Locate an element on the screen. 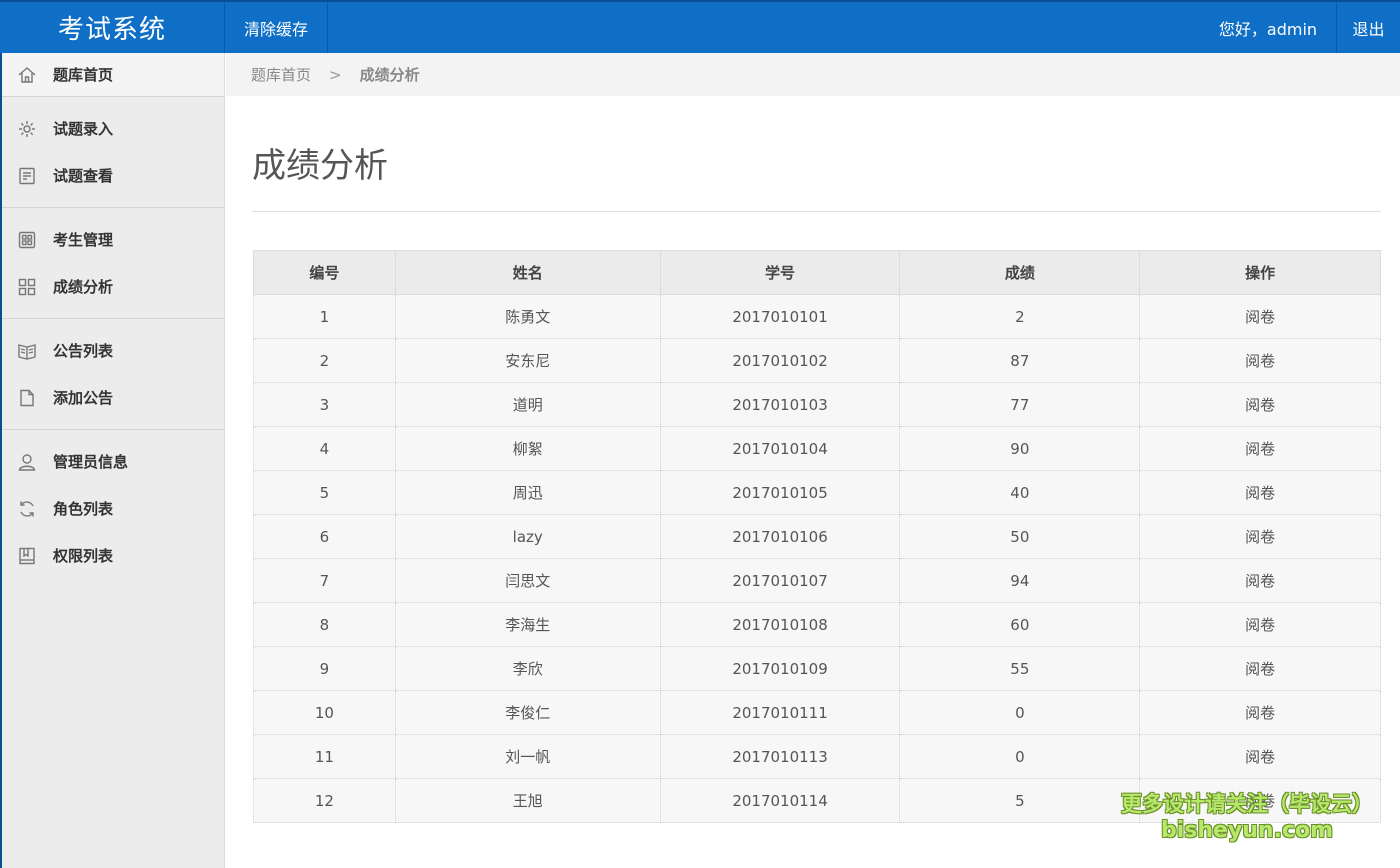 The width and height of the screenshot is (1400, 868). top-bar: 考试系统 清除缓存 您好，admin 退出 is located at coordinates (700, 26).